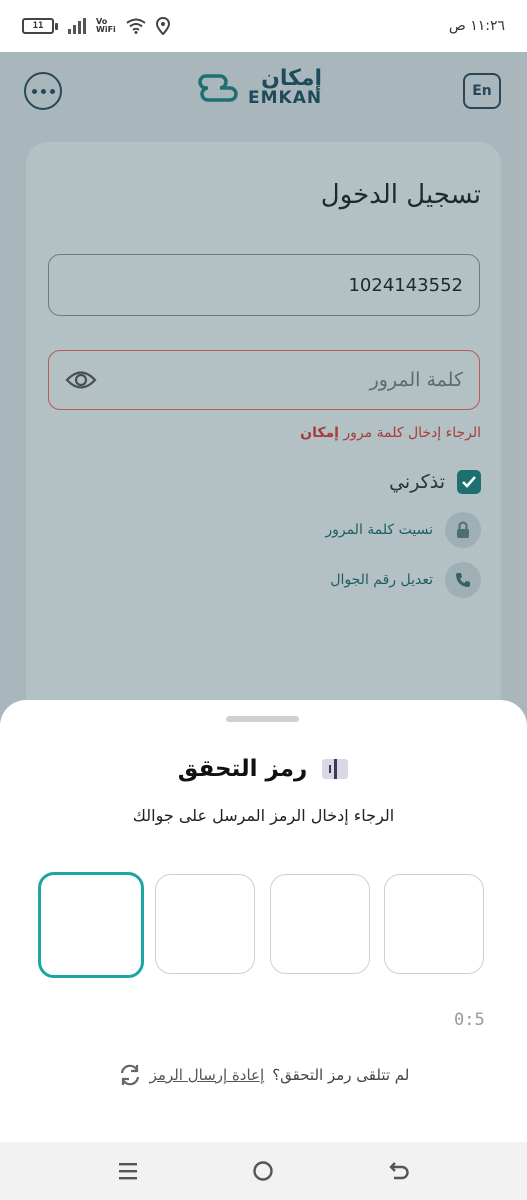 The height and width of the screenshot is (1200, 527). I want to click on back-icon, so click(399, 1171).